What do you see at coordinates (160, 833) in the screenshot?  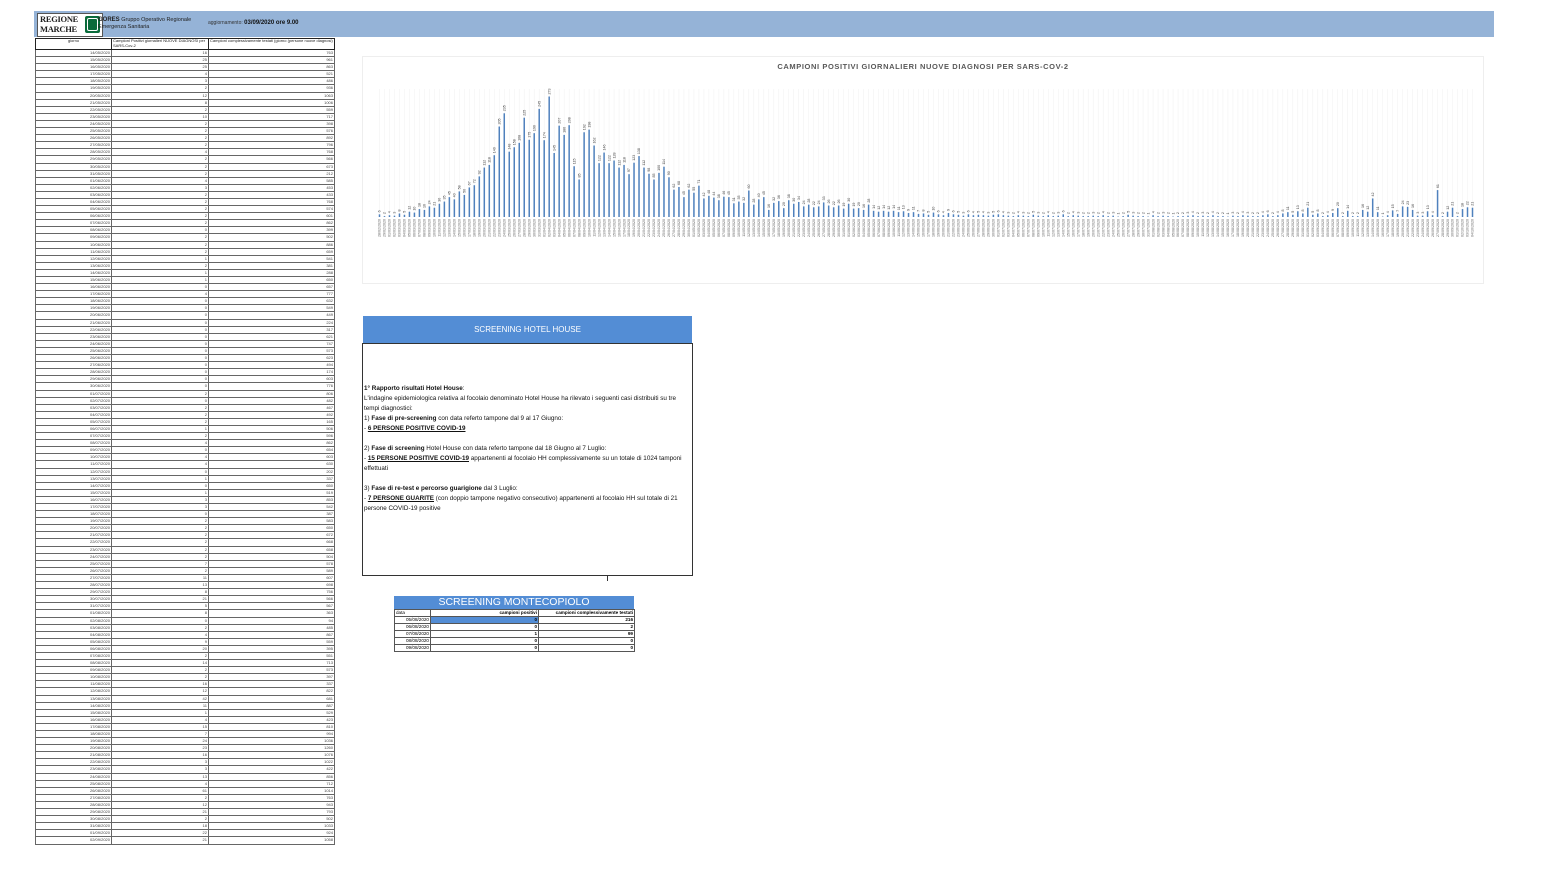 I see `row-positivi: 22` at bounding box center [160, 833].